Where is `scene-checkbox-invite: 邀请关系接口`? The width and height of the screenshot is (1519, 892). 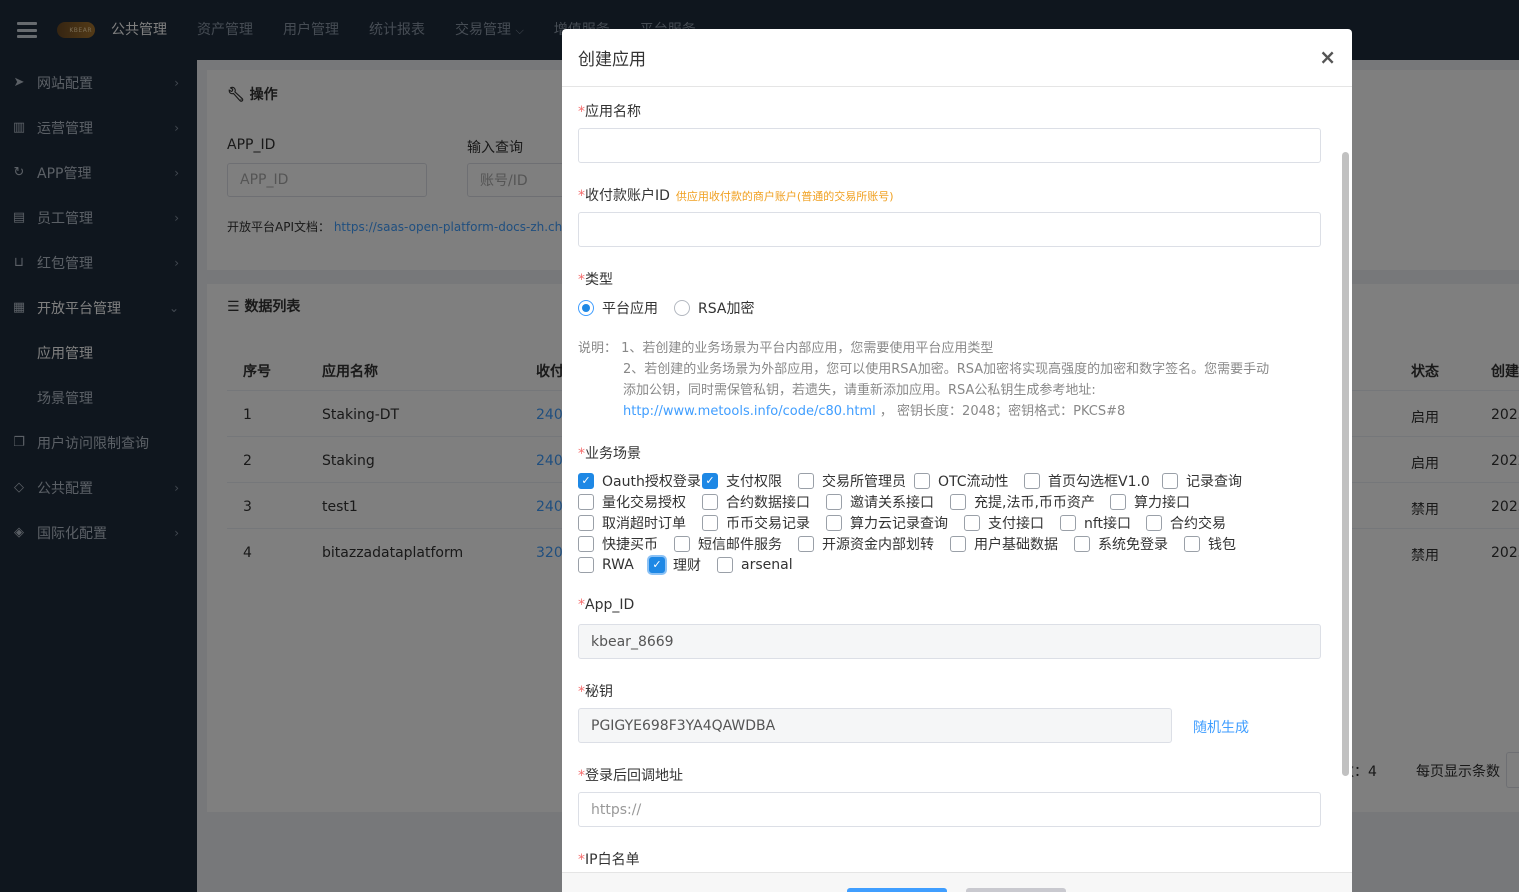
scene-checkbox-invite: 邀请关系接口 is located at coordinates (888, 502).